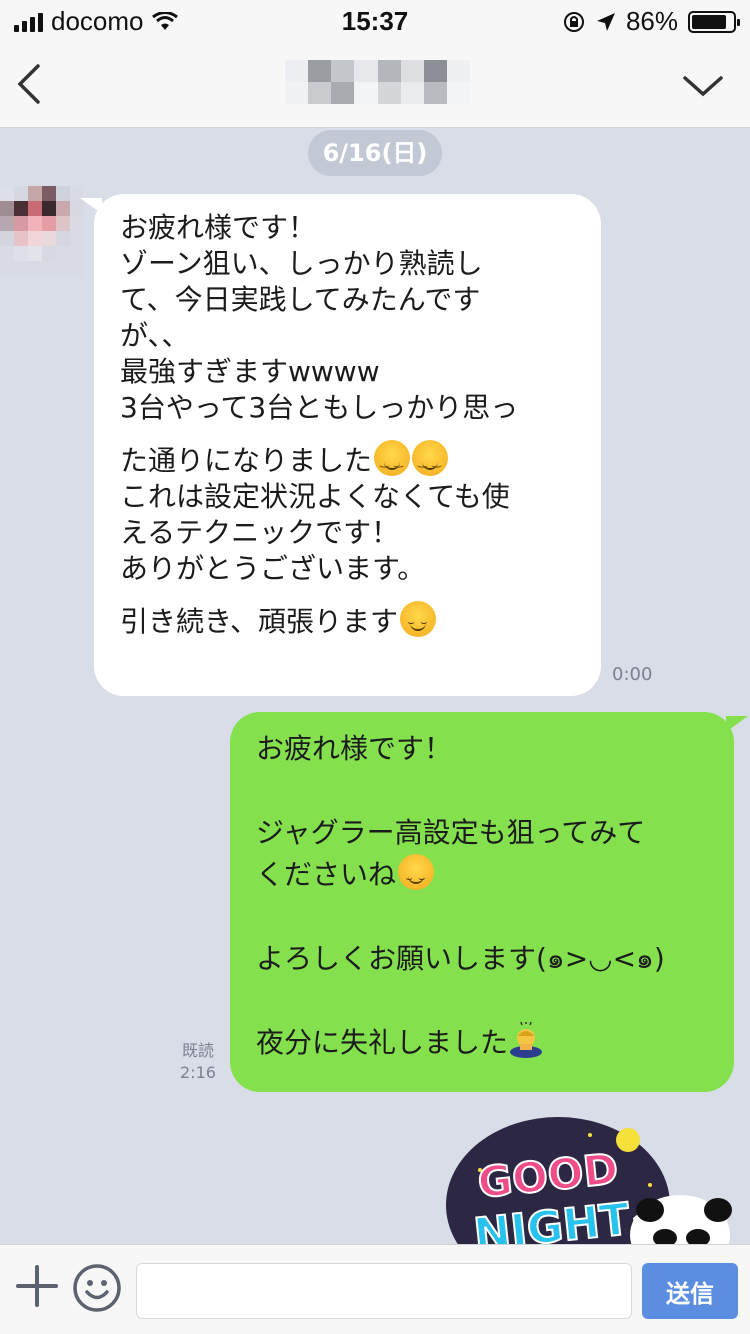 This screenshot has width=750, height=1334. Describe the element at coordinates (573, 21) in the screenshot. I see `orientation-lock-icon` at that location.